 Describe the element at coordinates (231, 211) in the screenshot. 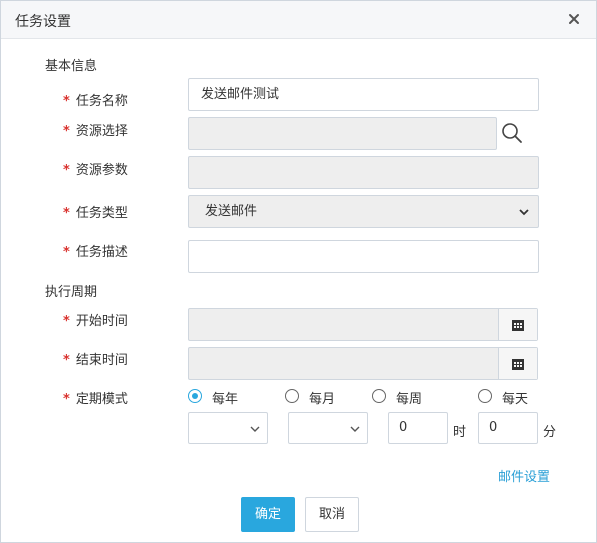

I see `task-type-selected-value: 发送邮件` at that location.